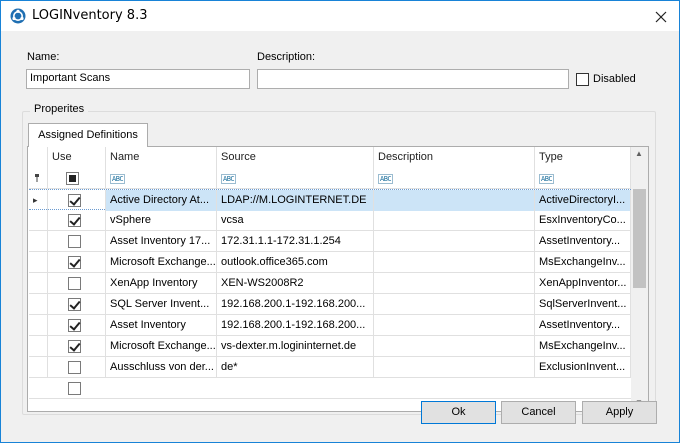 This screenshot has width=680, height=443. Describe the element at coordinates (661, 17) in the screenshot. I see `close-icon` at that location.